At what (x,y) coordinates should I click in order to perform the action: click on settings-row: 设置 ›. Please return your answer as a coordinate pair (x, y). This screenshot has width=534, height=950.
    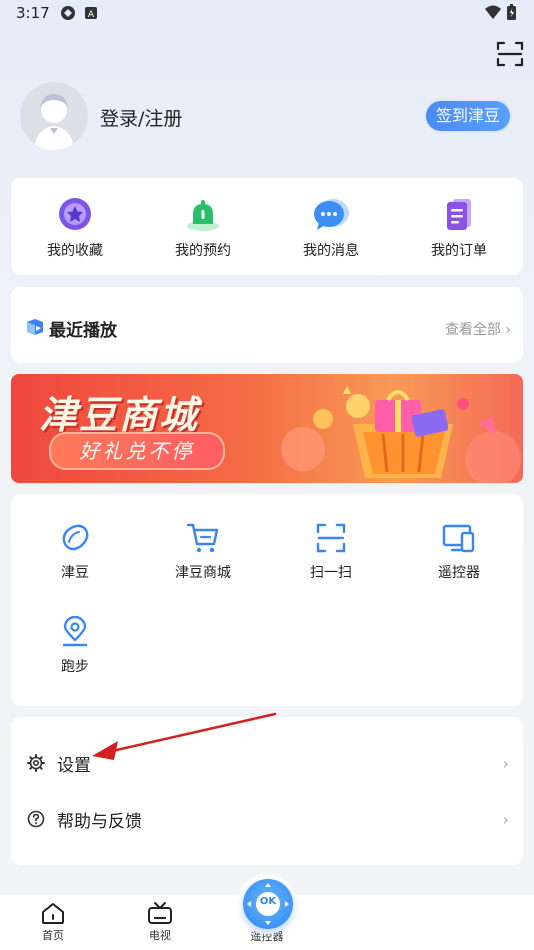
    Looking at the image, I should click on (267, 763).